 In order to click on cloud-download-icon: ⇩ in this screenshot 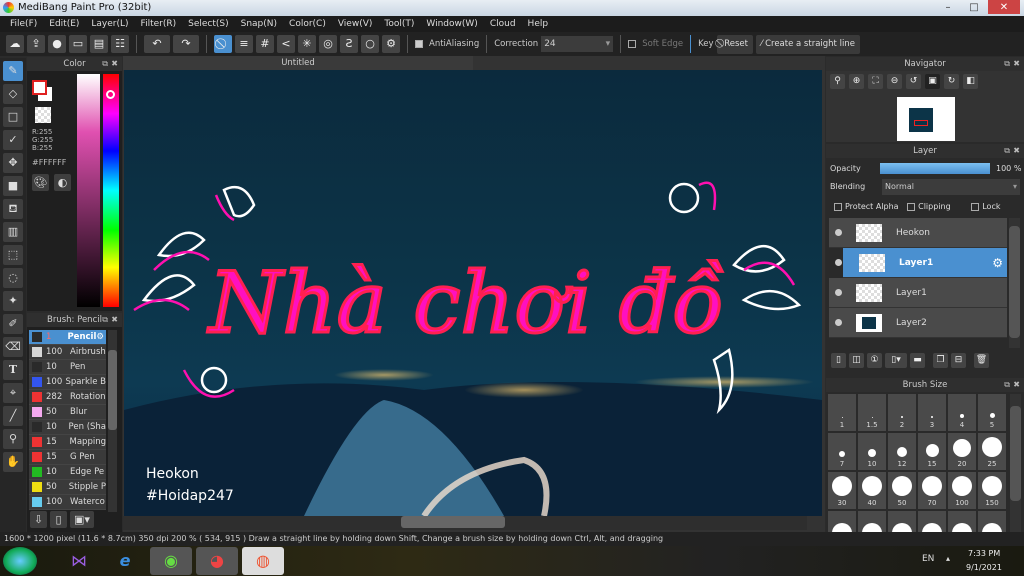, I will do `click(38, 519)`.